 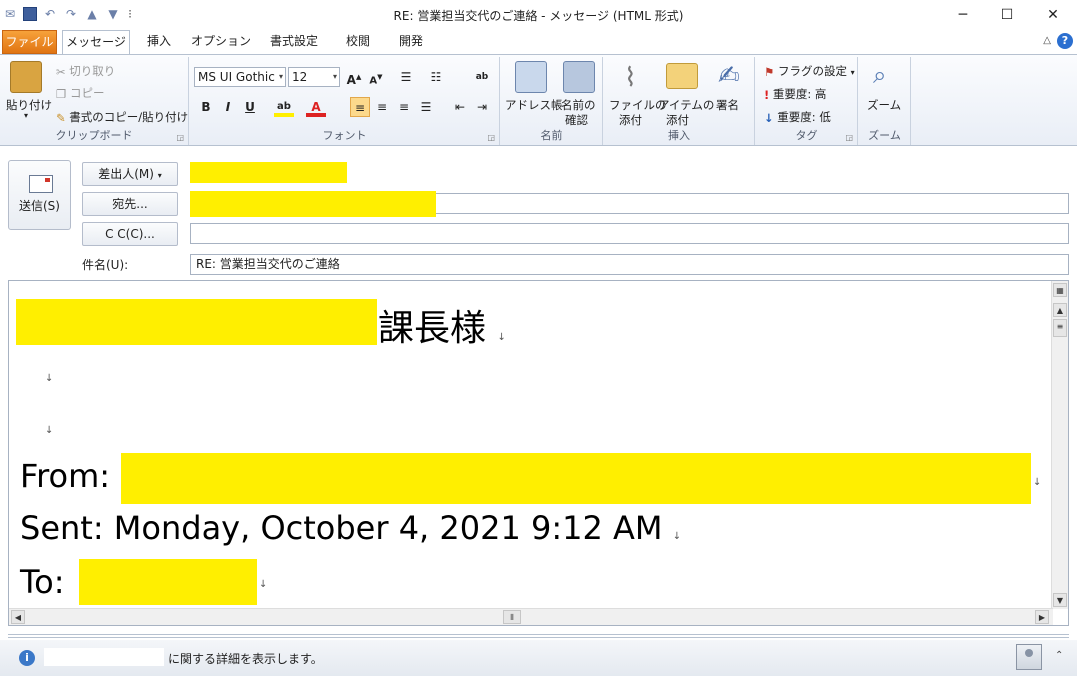 What do you see at coordinates (534, 105) in the screenshot?
I see `address-book-button: アドレス帳` at bounding box center [534, 105].